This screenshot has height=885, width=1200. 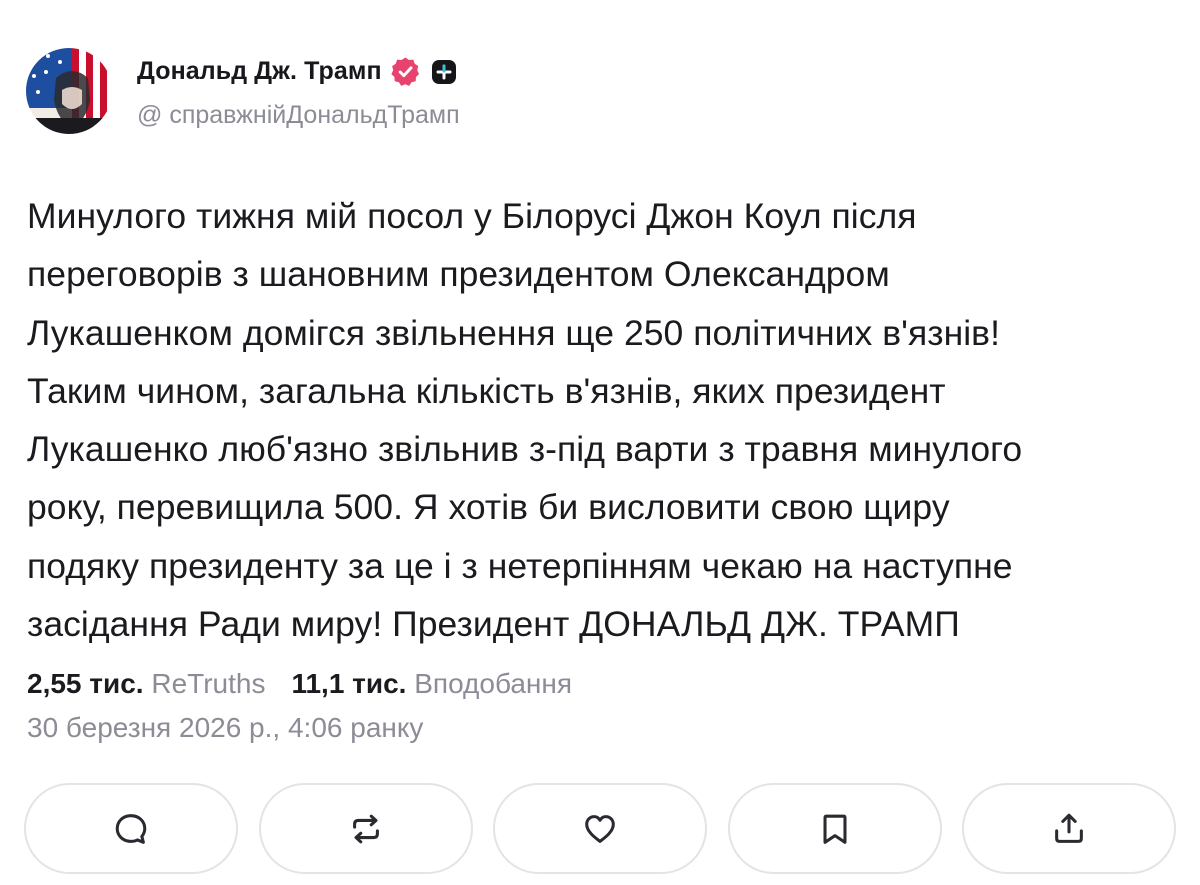 I want to click on heart-icon, so click(x=600, y=828).